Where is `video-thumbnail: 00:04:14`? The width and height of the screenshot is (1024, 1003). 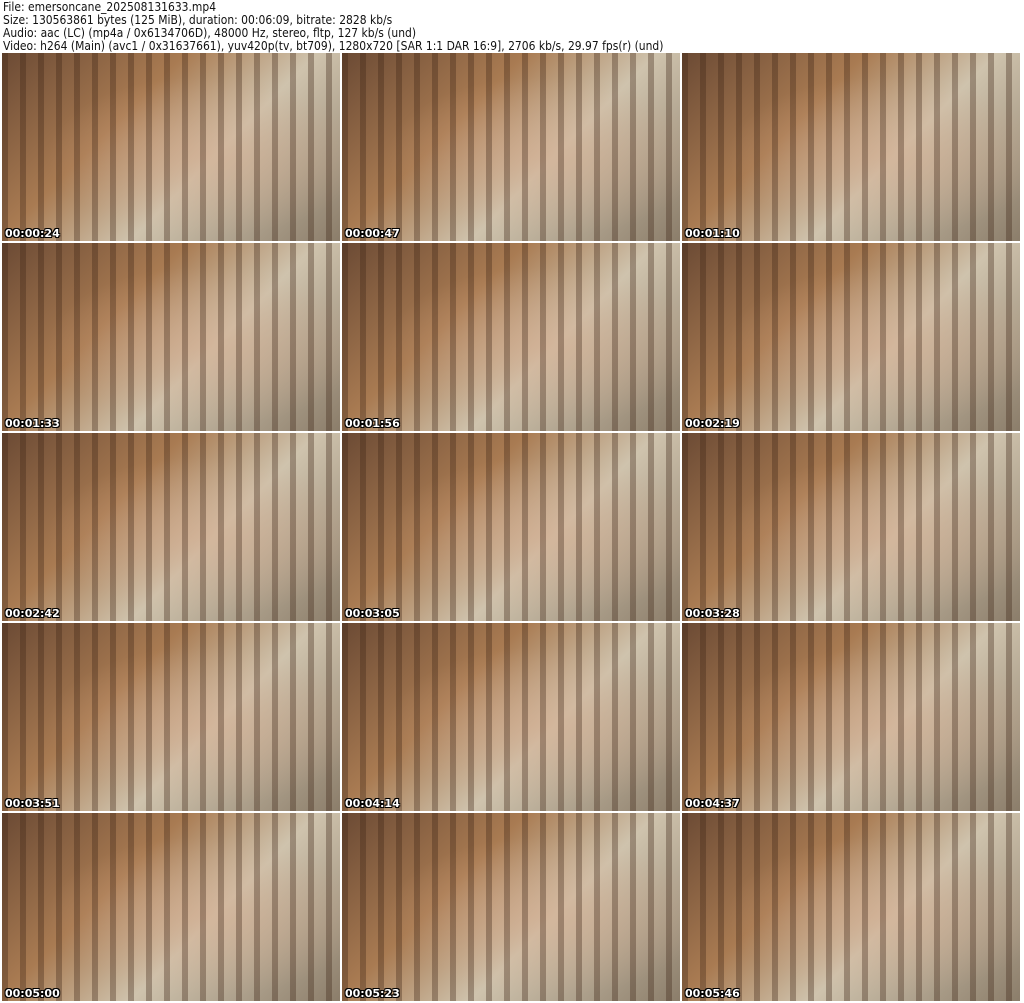 video-thumbnail: 00:04:14 is located at coordinates (511, 717).